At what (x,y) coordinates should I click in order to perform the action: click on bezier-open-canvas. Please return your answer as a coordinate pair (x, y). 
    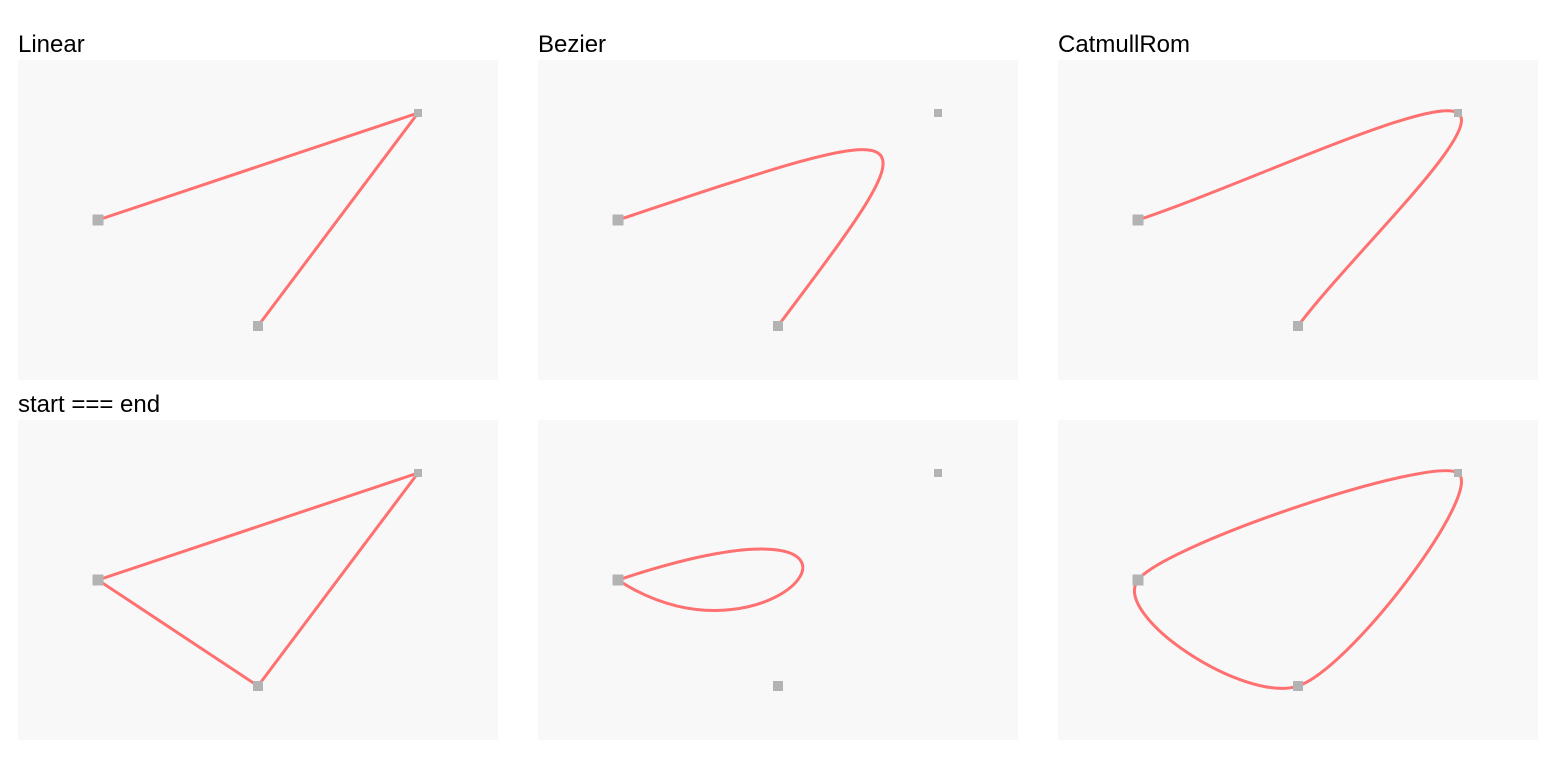
    Looking at the image, I should click on (777, 220).